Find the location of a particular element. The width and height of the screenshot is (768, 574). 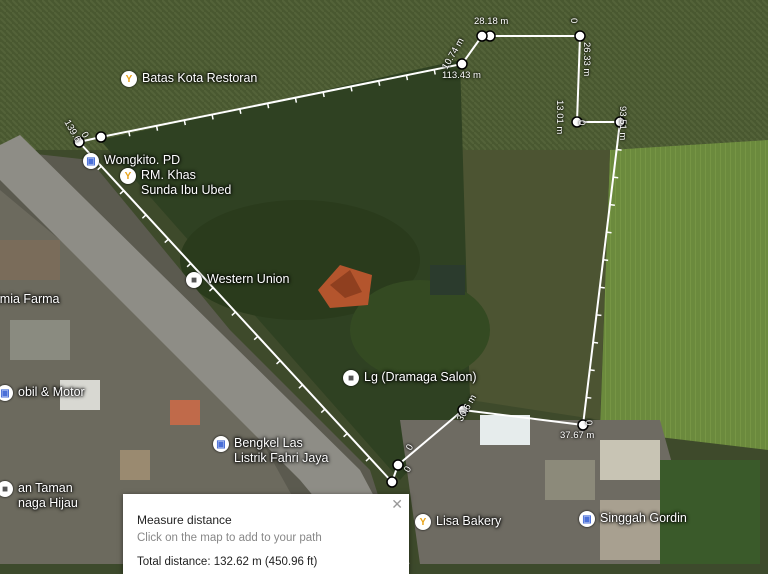

poi-bengkel-las: ▣ Bengkel Las Listrik Fahri Jaya is located at coordinates (270, 451).